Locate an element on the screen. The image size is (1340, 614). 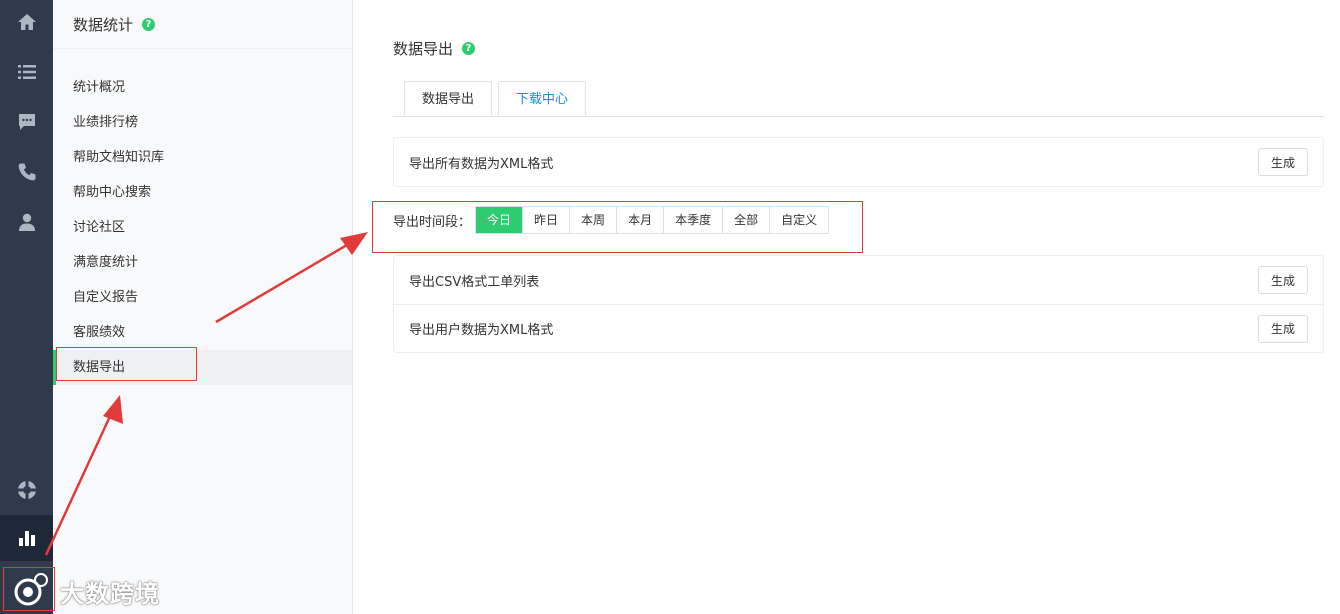
icon-rail is located at coordinates (26, 307).